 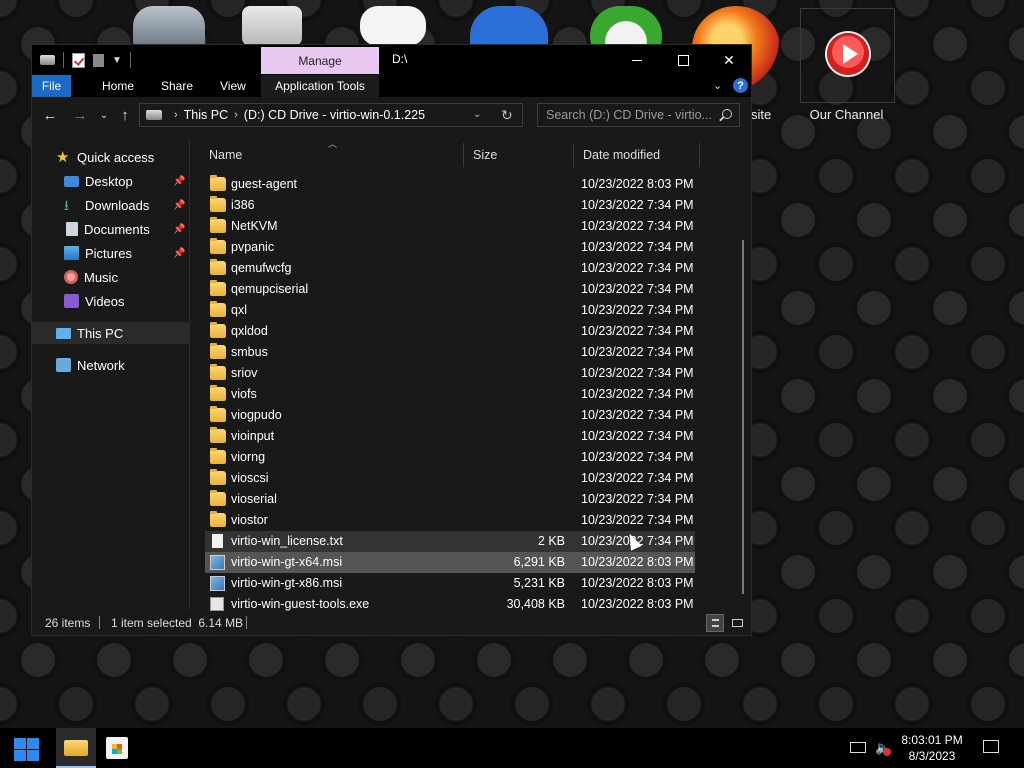 What do you see at coordinates (450, 520) in the screenshot?
I see `table-row: viostor 10/23/2022 7:34 PM` at bounding box center [450, 520].